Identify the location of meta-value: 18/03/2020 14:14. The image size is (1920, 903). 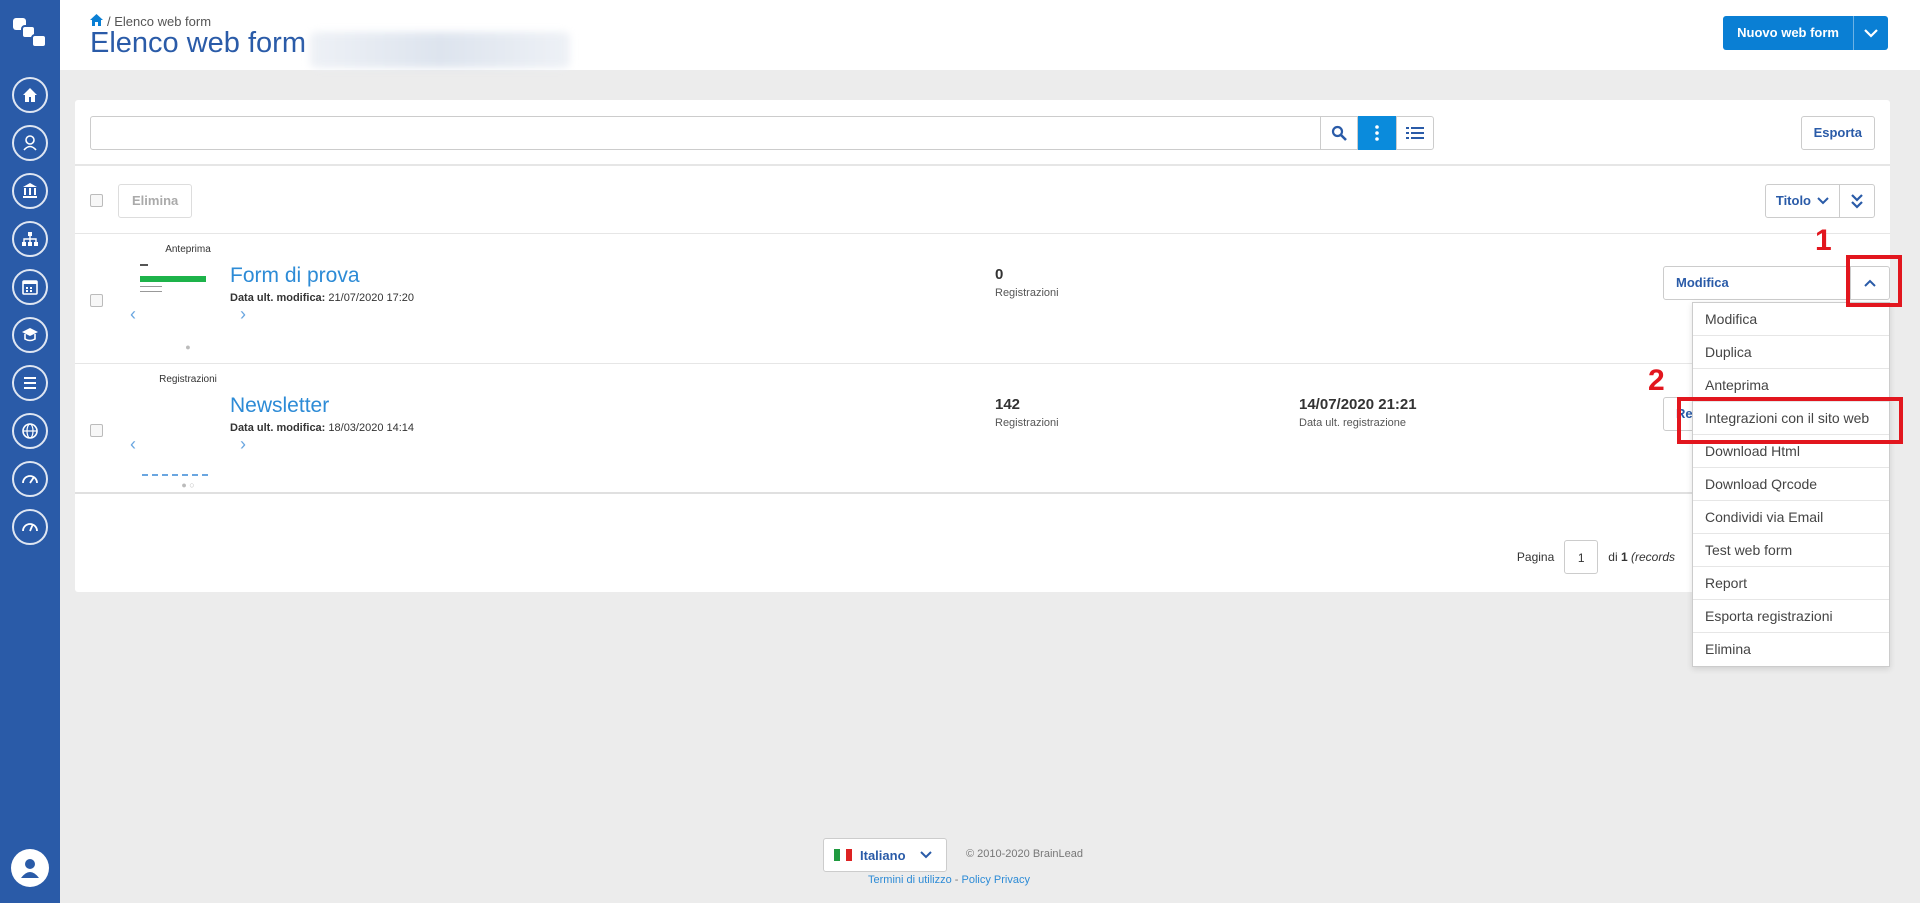
(370, 428).